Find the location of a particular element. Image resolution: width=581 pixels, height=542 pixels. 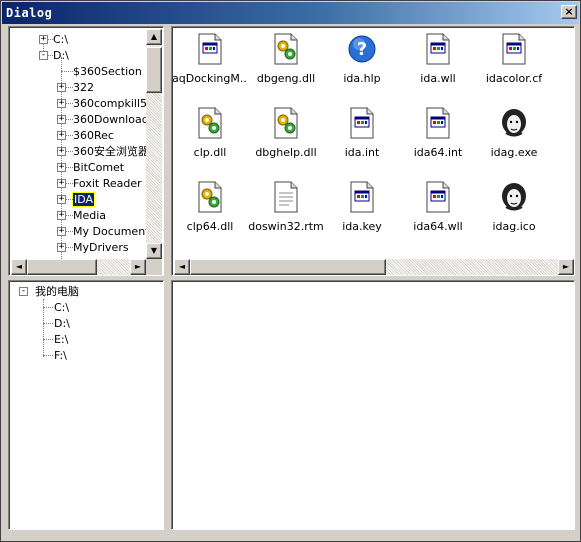

tree-item-label: 我的电脑 is located at coordinates (57, 291).